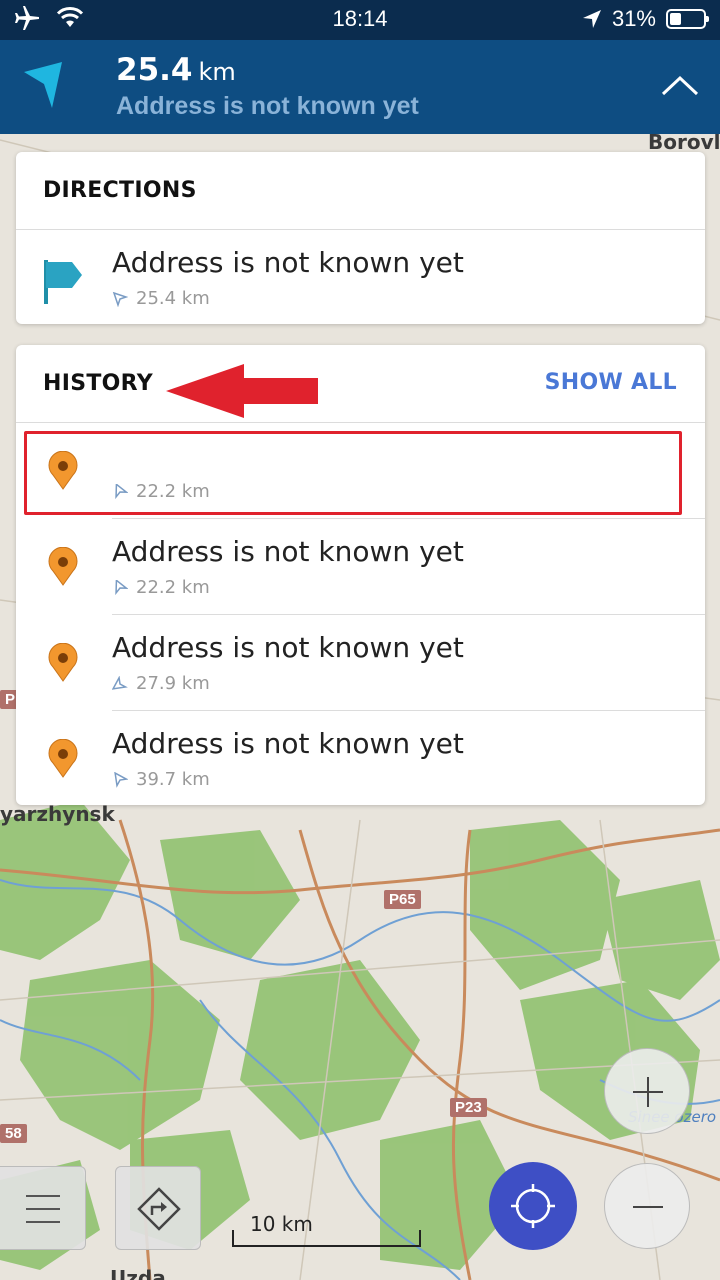  I want to click on history-item-distance: 22.2 km, so click(173, 587).